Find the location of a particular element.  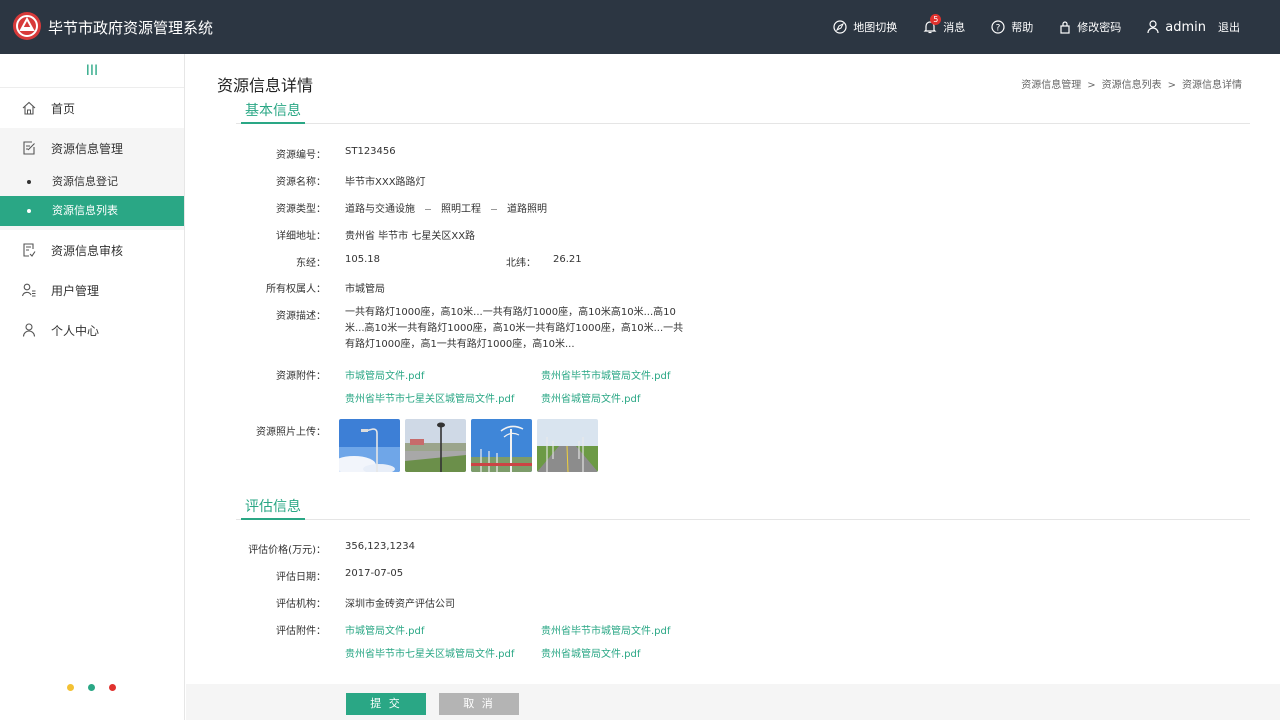

field-label: 资源类型： is located at coordinates (301, 209).